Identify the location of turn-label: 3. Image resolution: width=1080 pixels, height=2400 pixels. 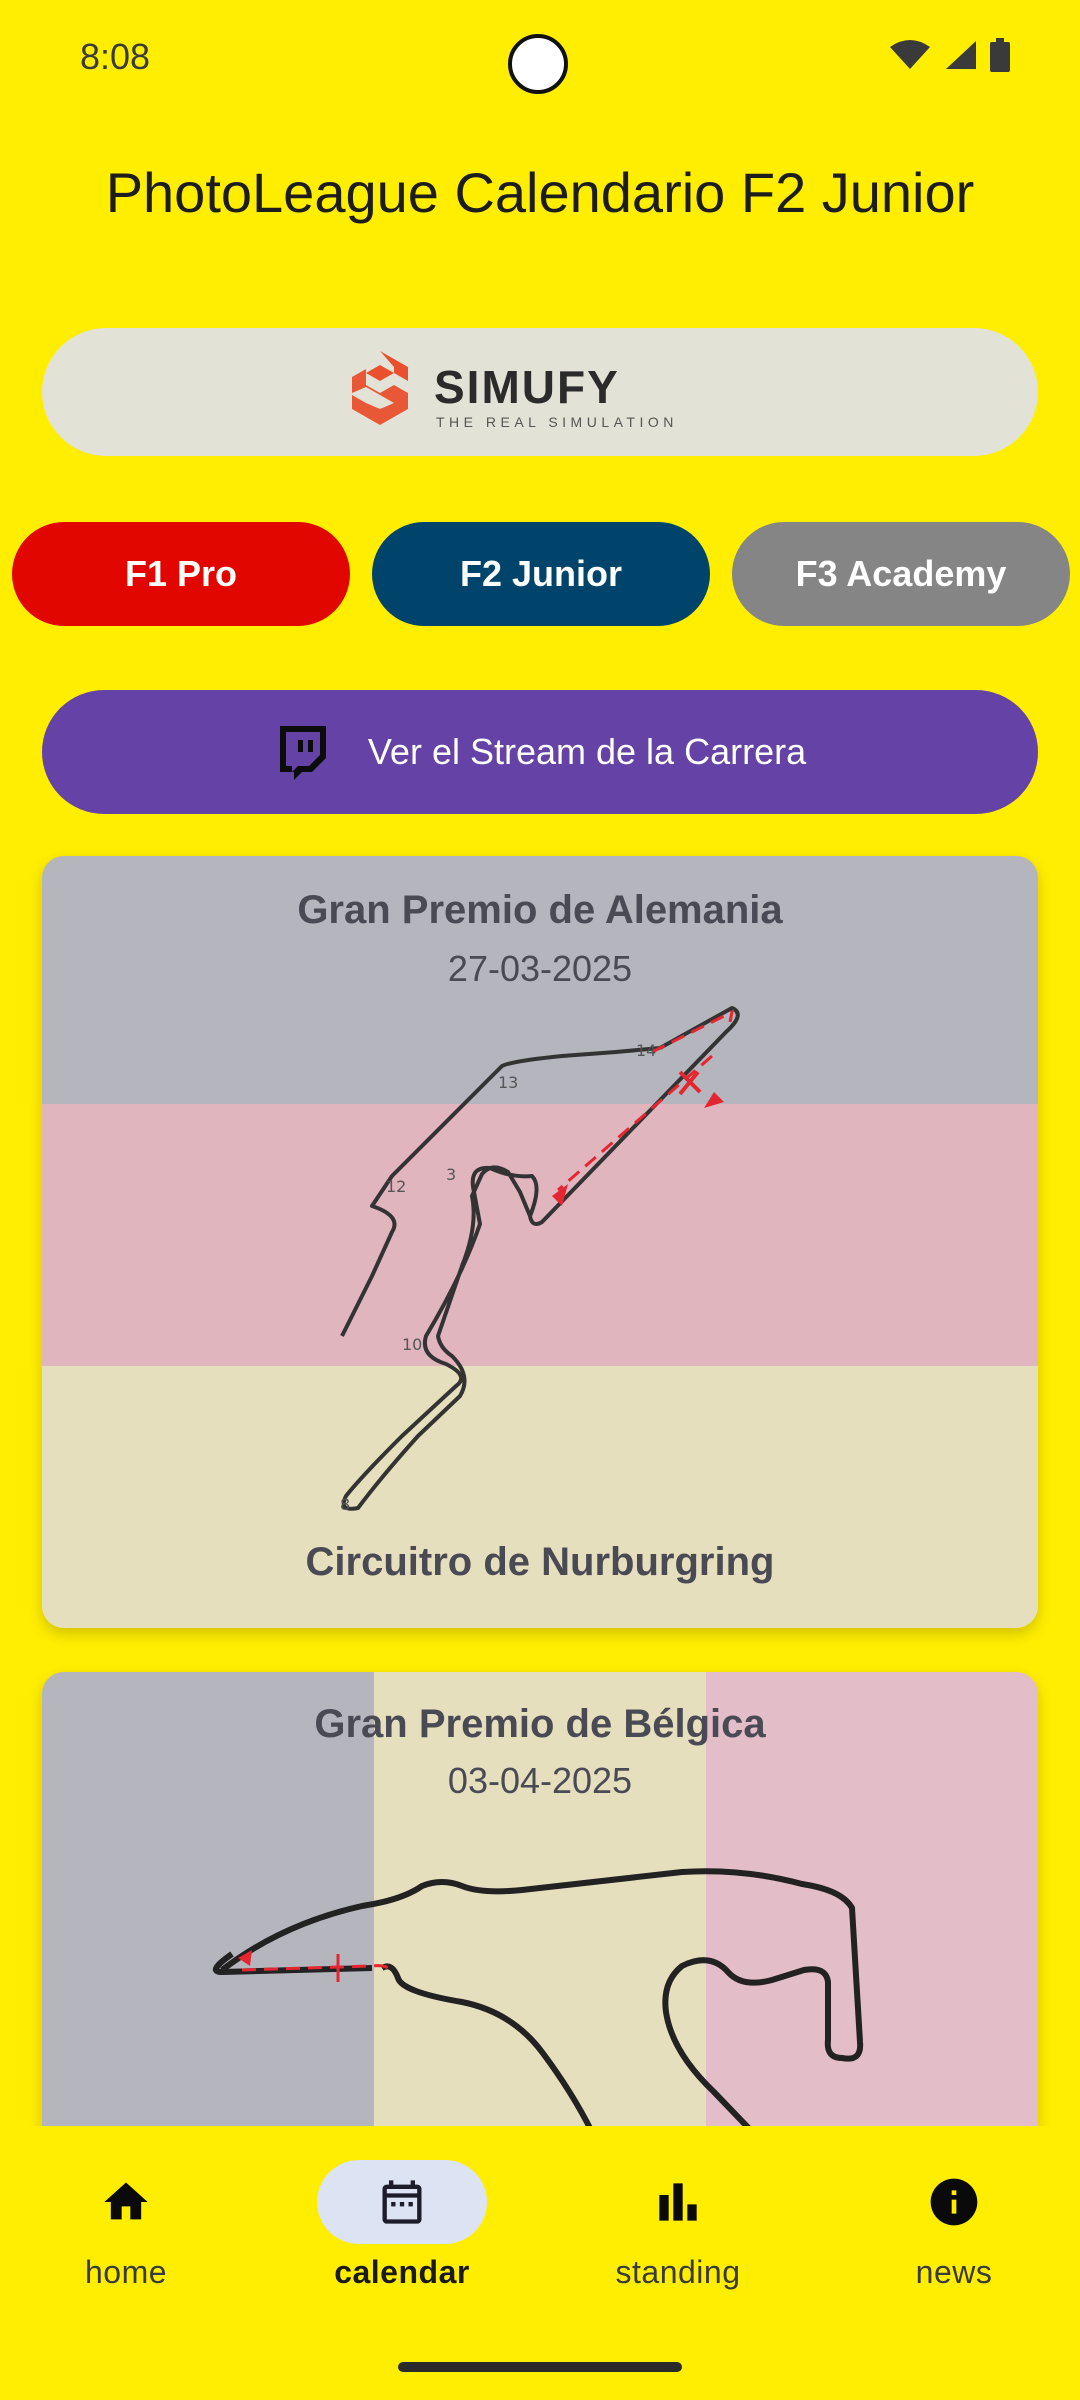
(451, 1174).